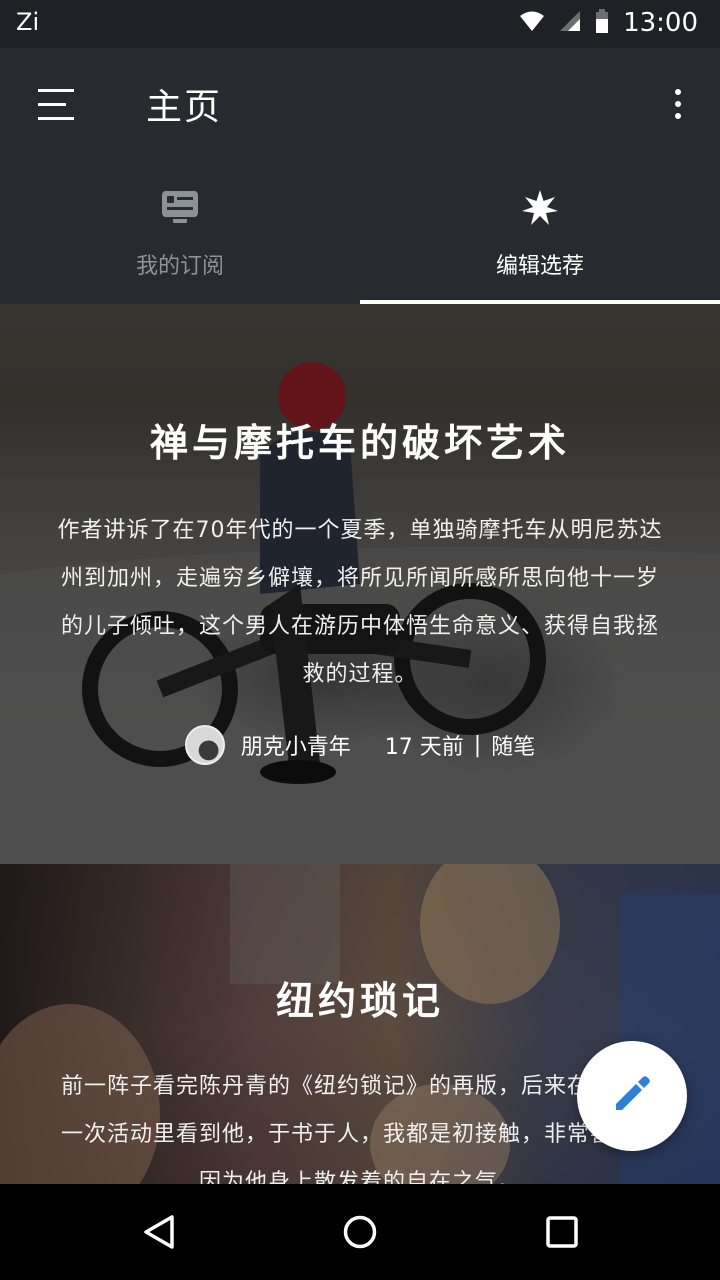 This screenshot has width=720, height=1280. Describe the element at coordinates (513, 745) in the screenshot. I see `article-category: 随笔` at that location.